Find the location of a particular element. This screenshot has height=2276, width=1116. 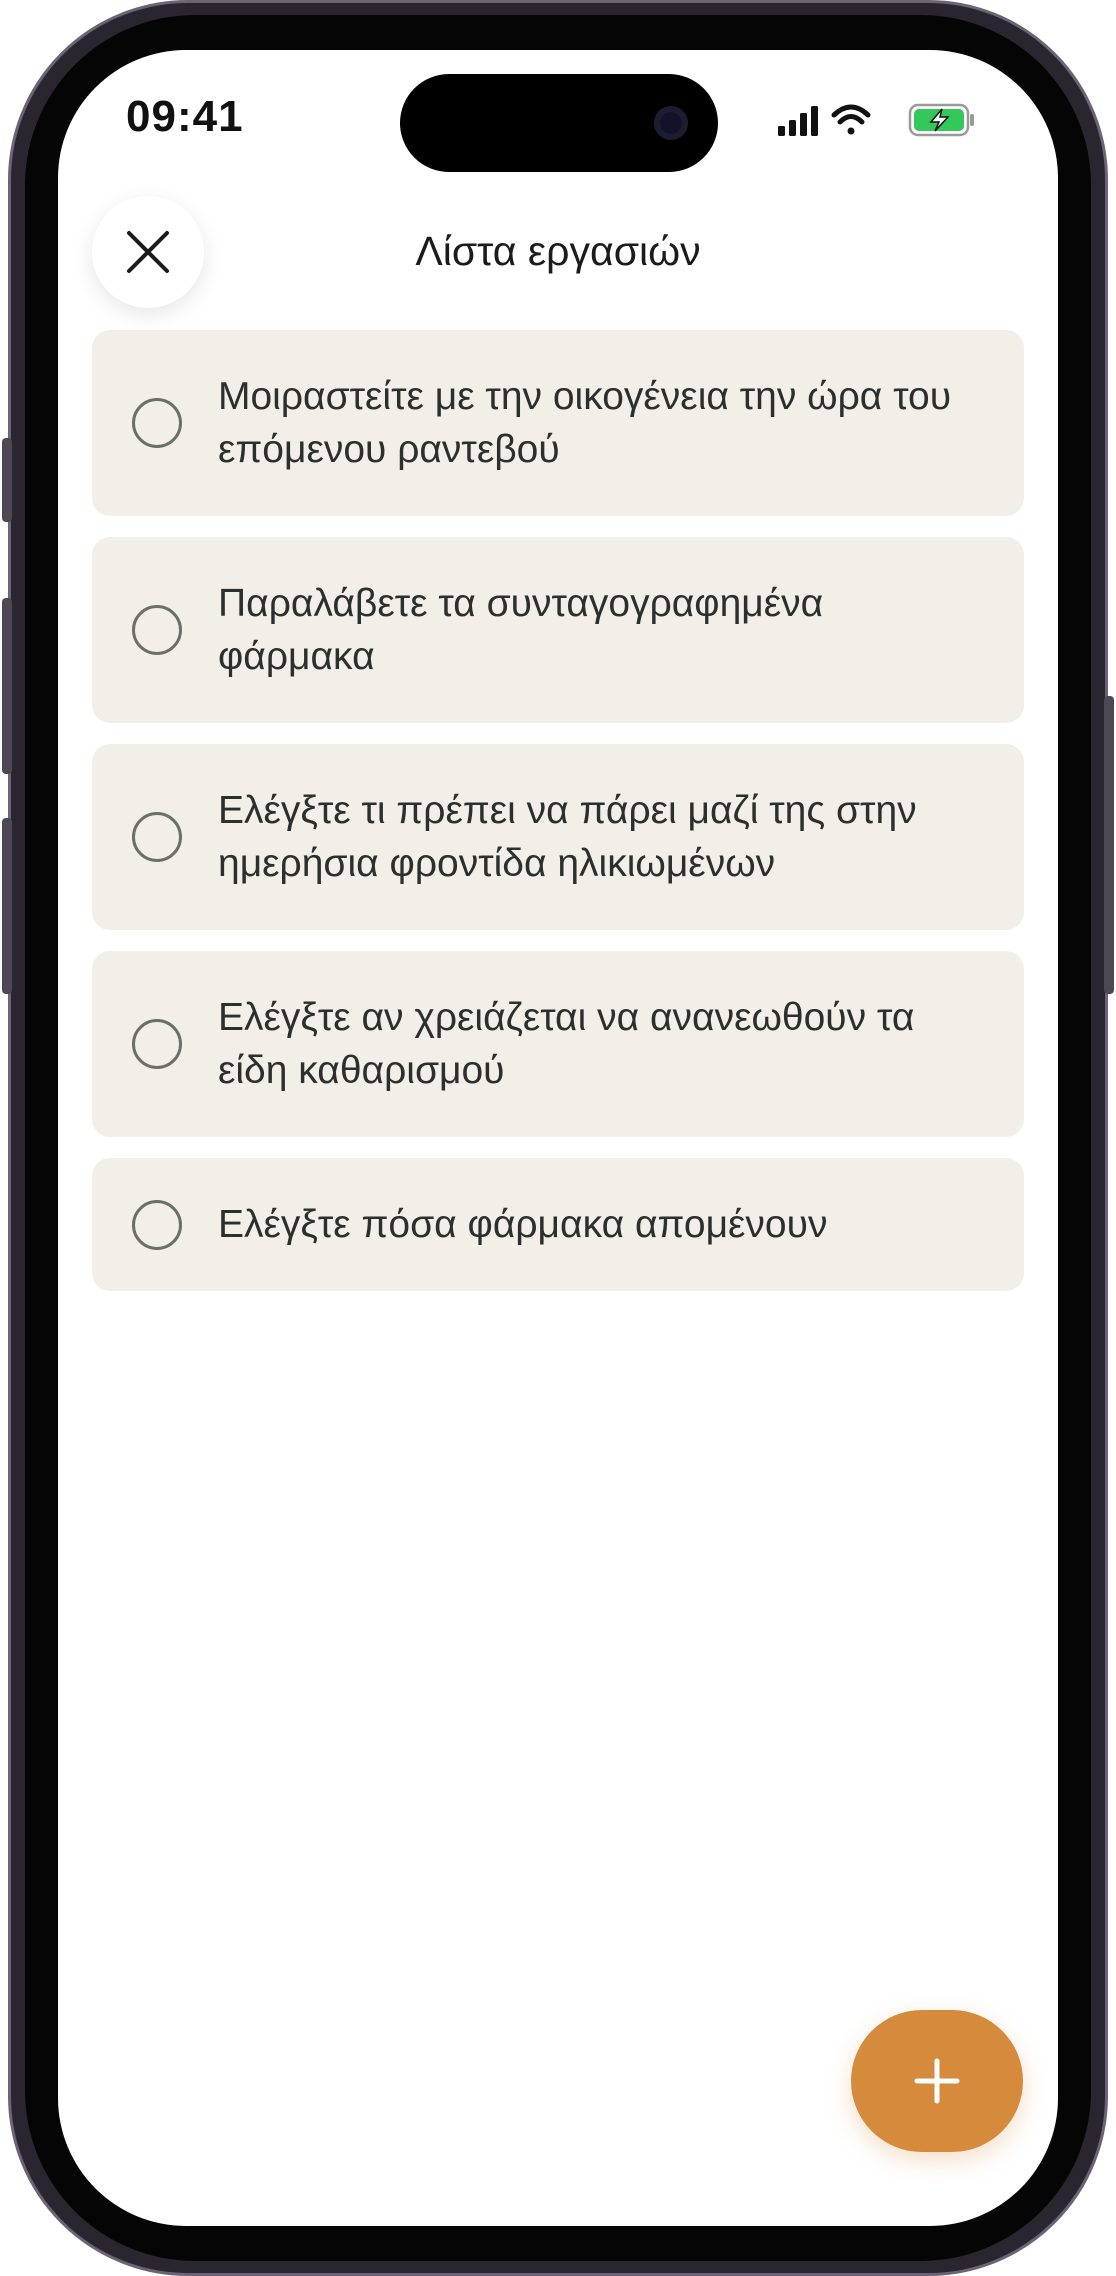

plus-icon is located at coordinates (937, 2081).